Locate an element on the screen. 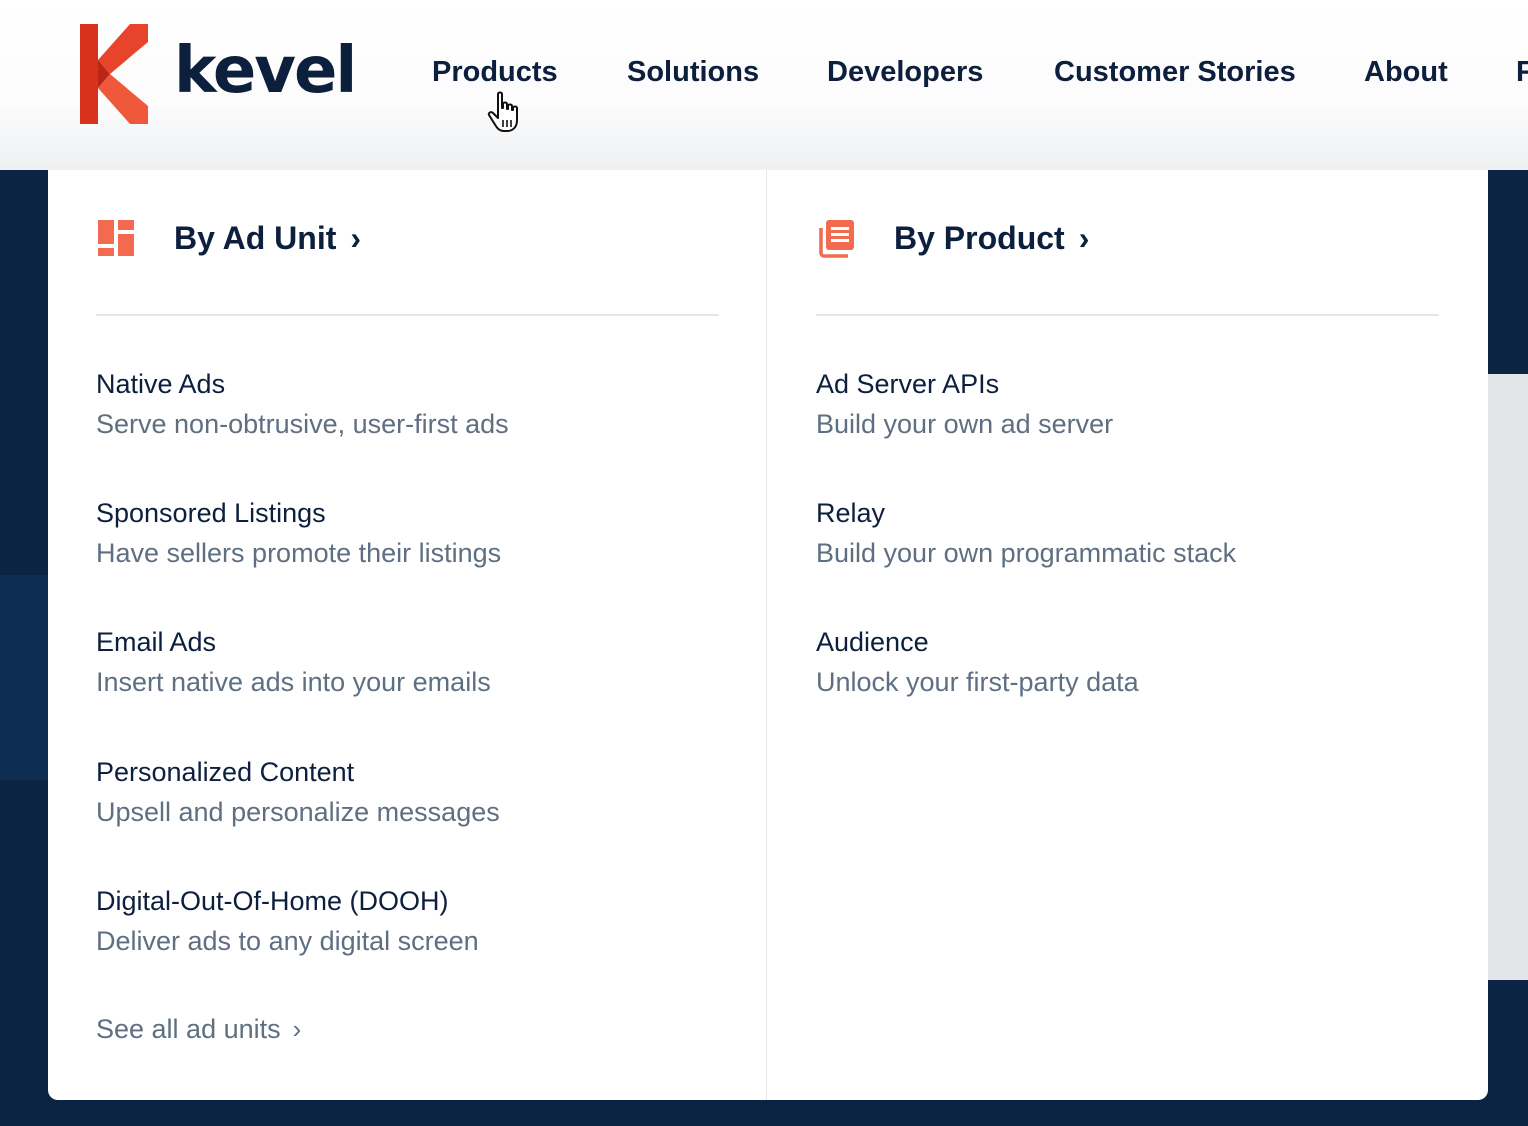  menu-item-desc: Build your own programmatic stack is located at coordinates (1026, 553).